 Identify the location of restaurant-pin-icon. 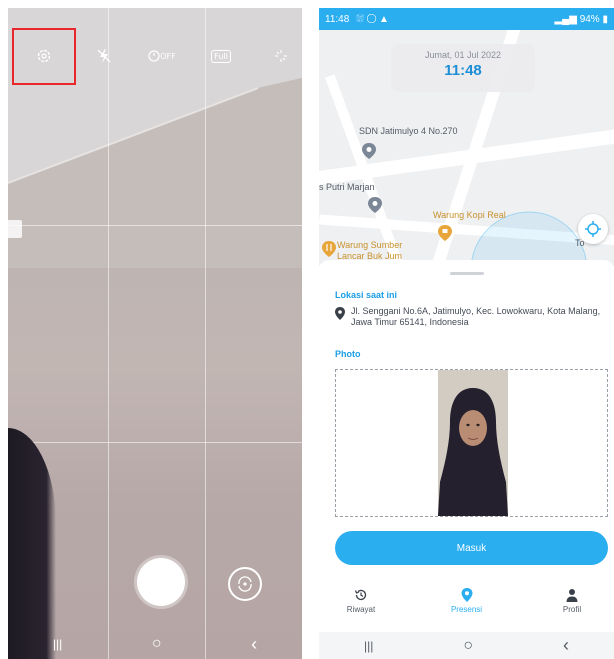
(329, 249).